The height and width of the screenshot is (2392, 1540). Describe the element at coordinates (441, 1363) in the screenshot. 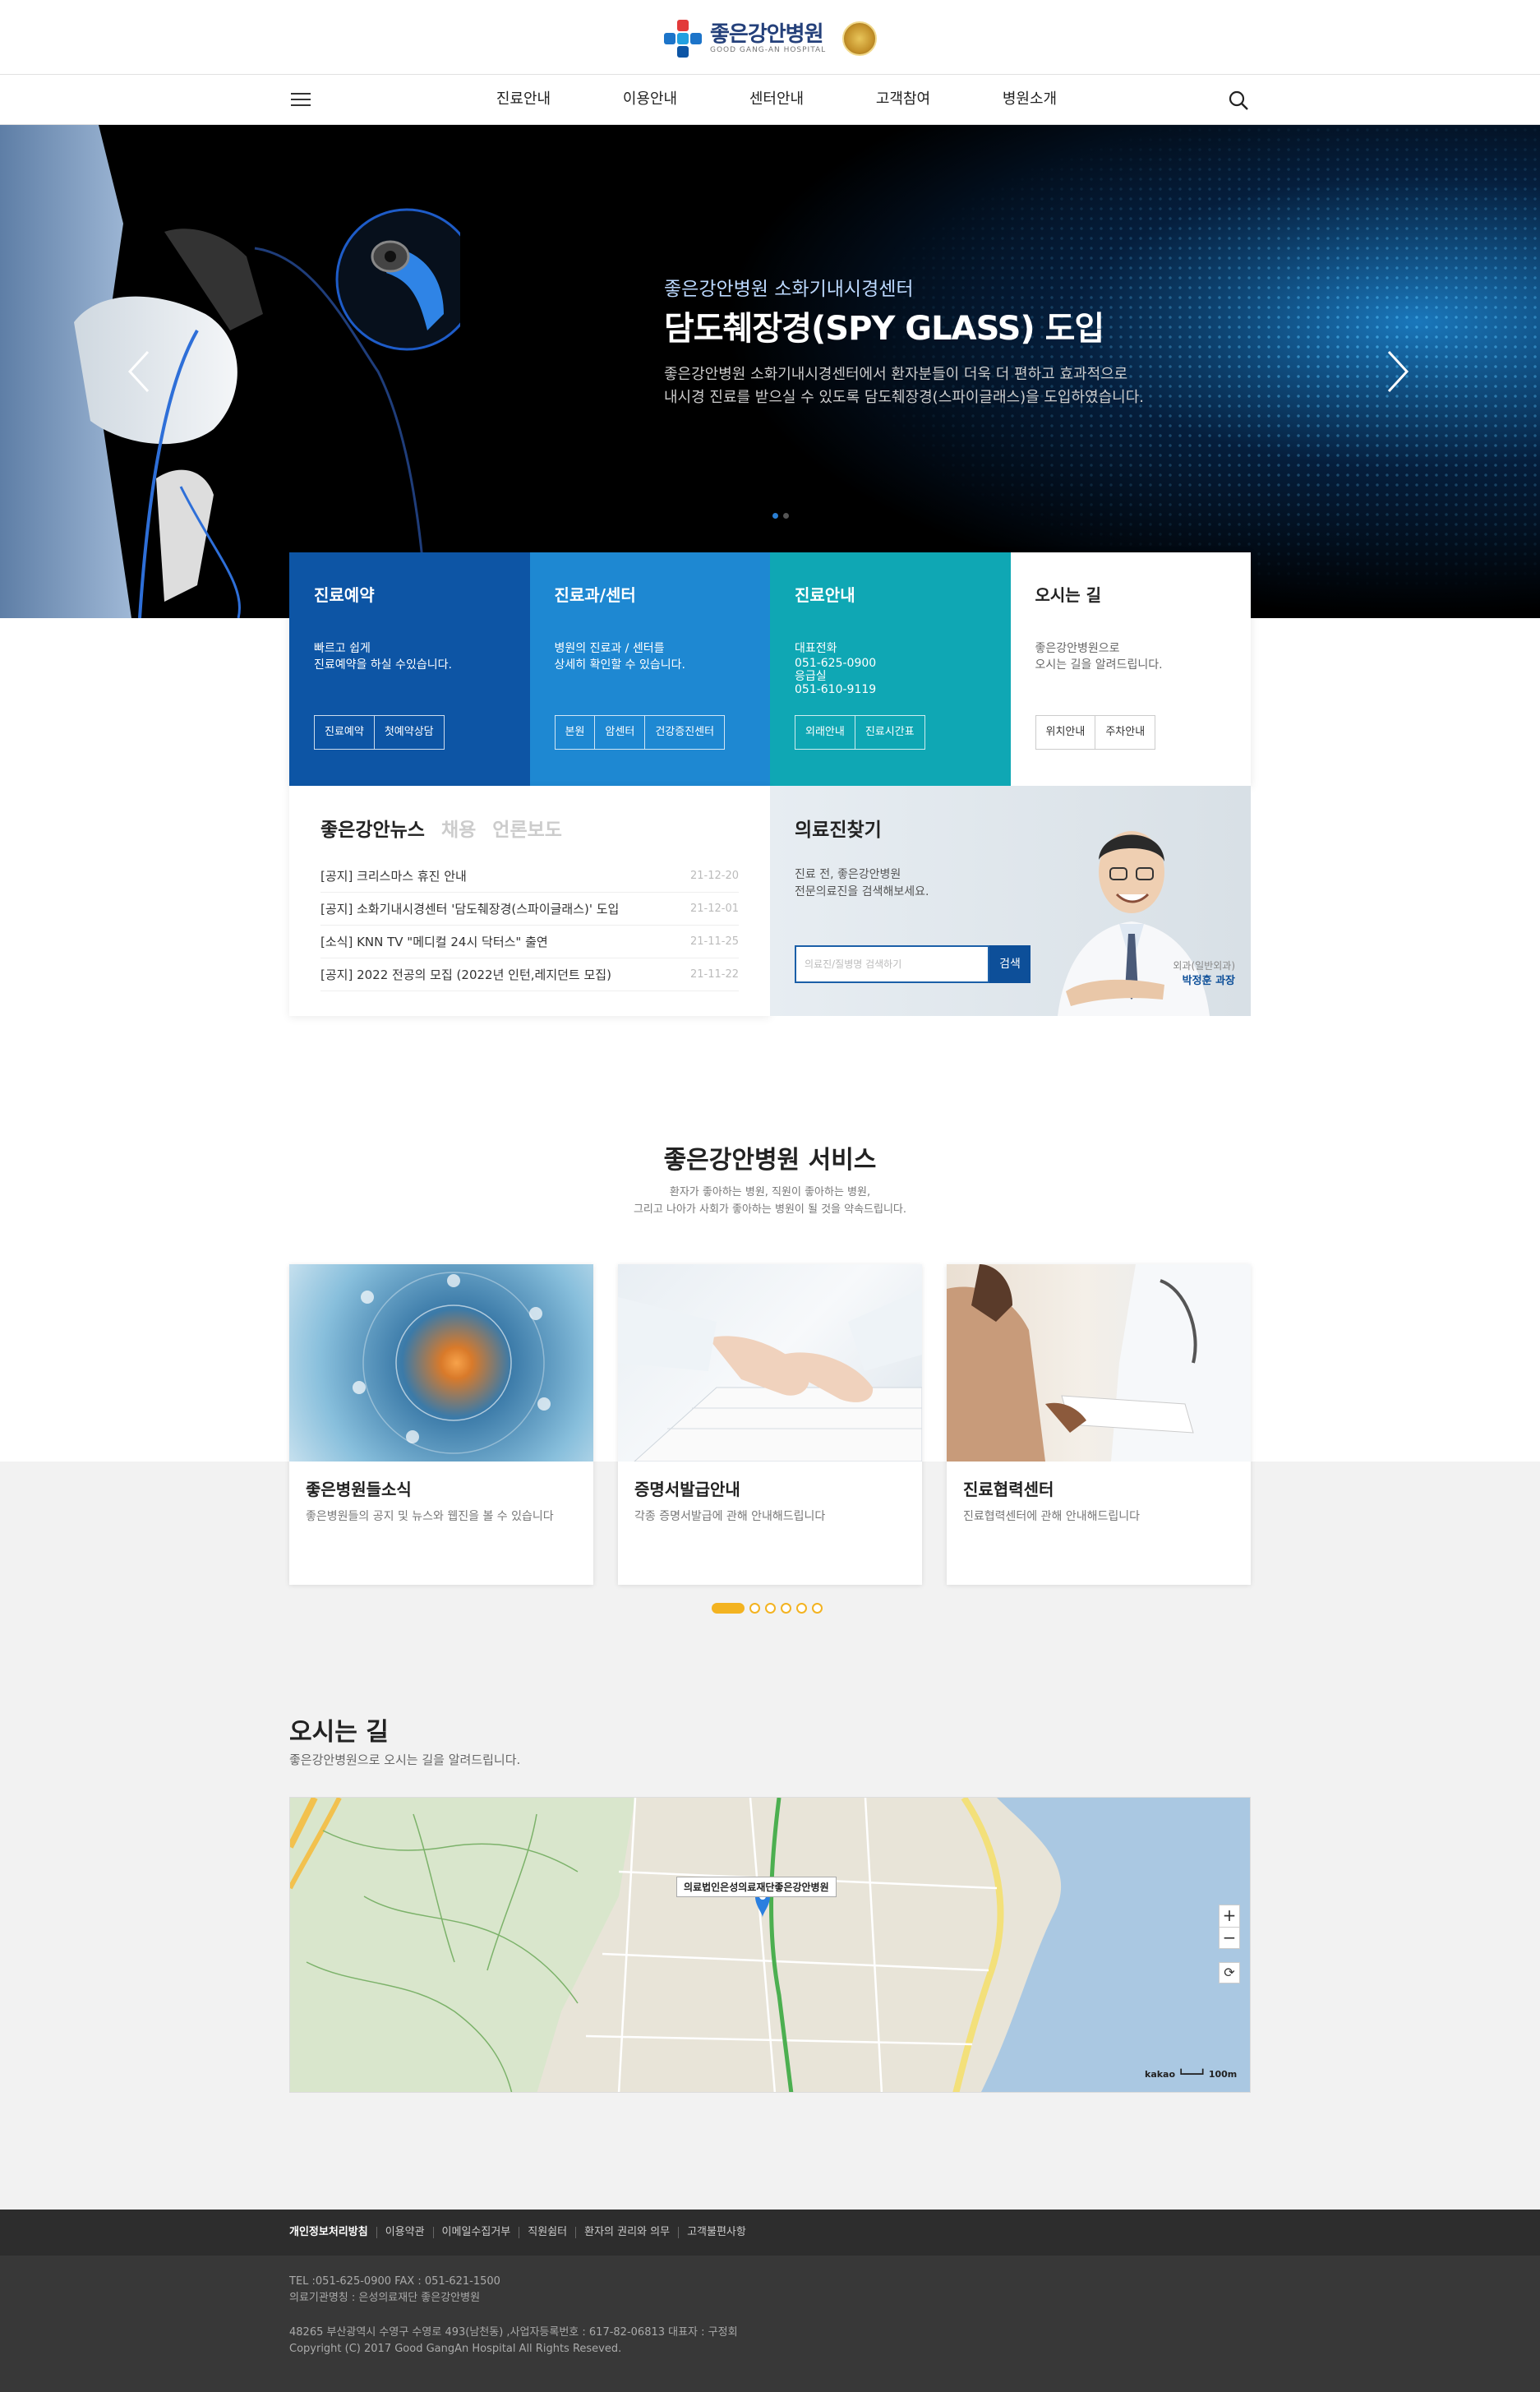

I see `service-image-digital-health` at that location.